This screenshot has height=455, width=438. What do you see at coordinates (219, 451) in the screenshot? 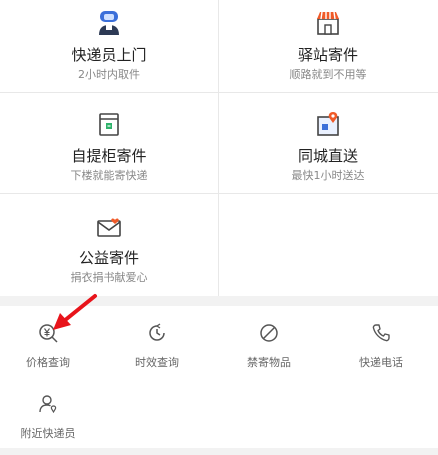
I see `bottom-bar` at bounding box center [219, 451].